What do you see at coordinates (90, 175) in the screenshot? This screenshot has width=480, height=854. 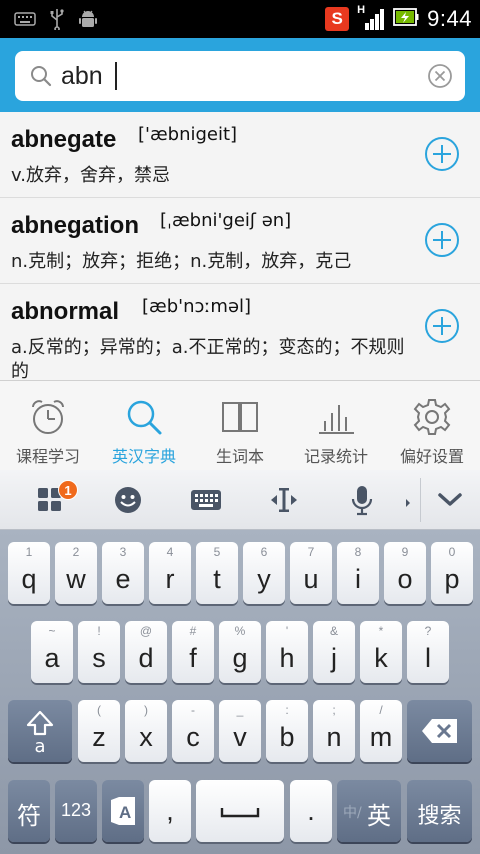 I see `result-definition: v.放弃，舍弃，禁忌` at bounding box center [90, 175].